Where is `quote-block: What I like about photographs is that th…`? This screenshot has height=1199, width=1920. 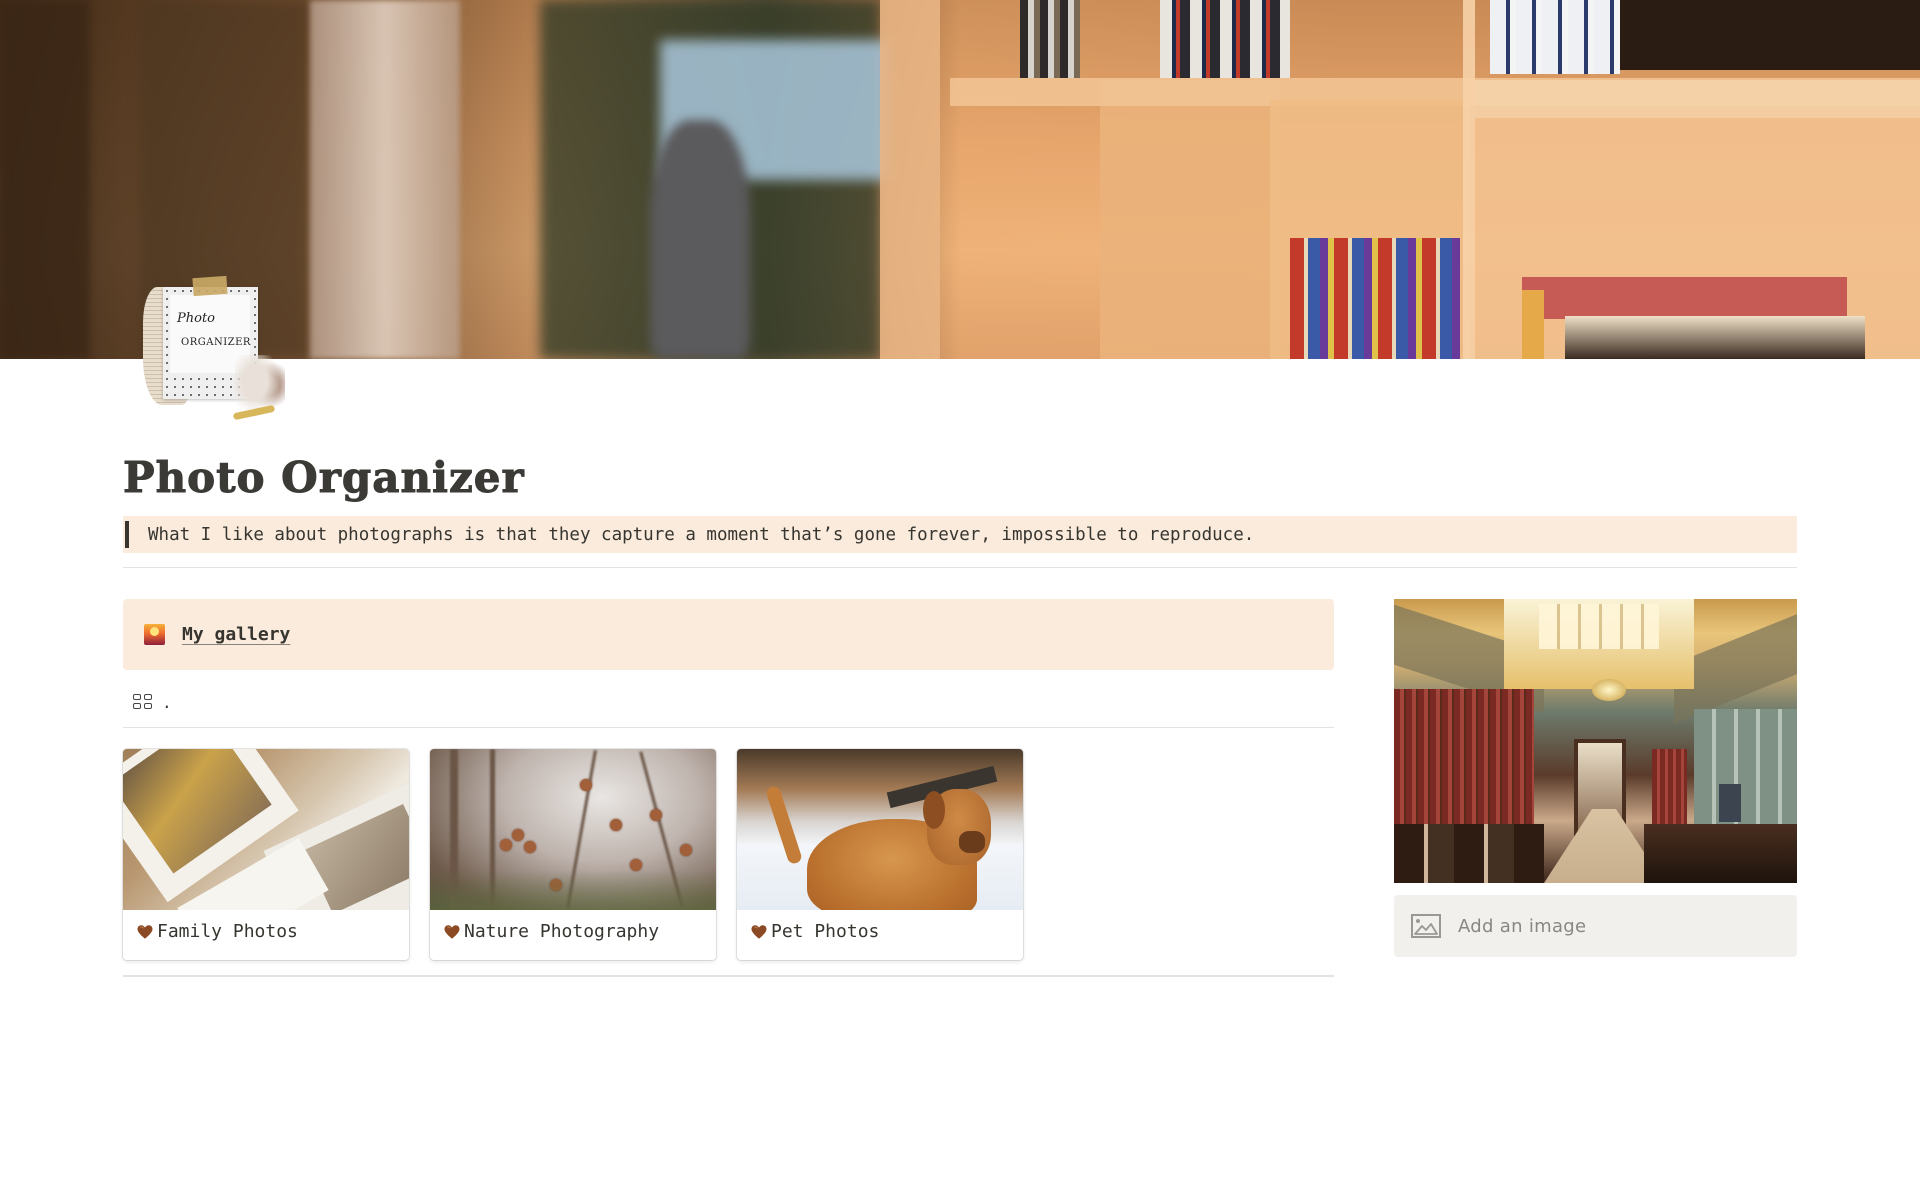 quote-block: What I like about photographs is that th… is located at coordinates (960, 534).